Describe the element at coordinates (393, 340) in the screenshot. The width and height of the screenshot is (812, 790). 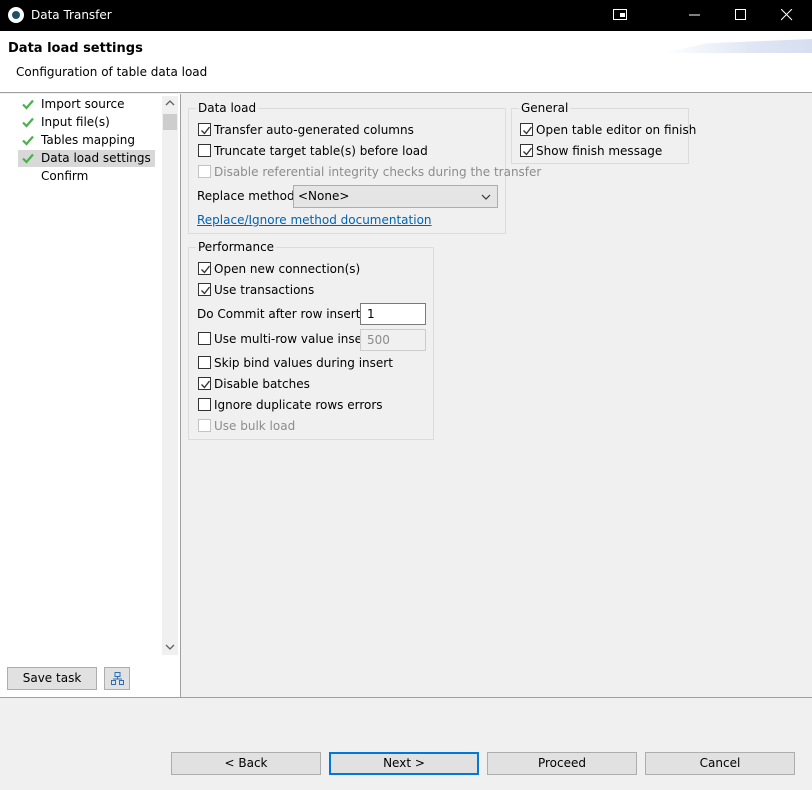
I see `multi-row-count-input: 500` at that location.